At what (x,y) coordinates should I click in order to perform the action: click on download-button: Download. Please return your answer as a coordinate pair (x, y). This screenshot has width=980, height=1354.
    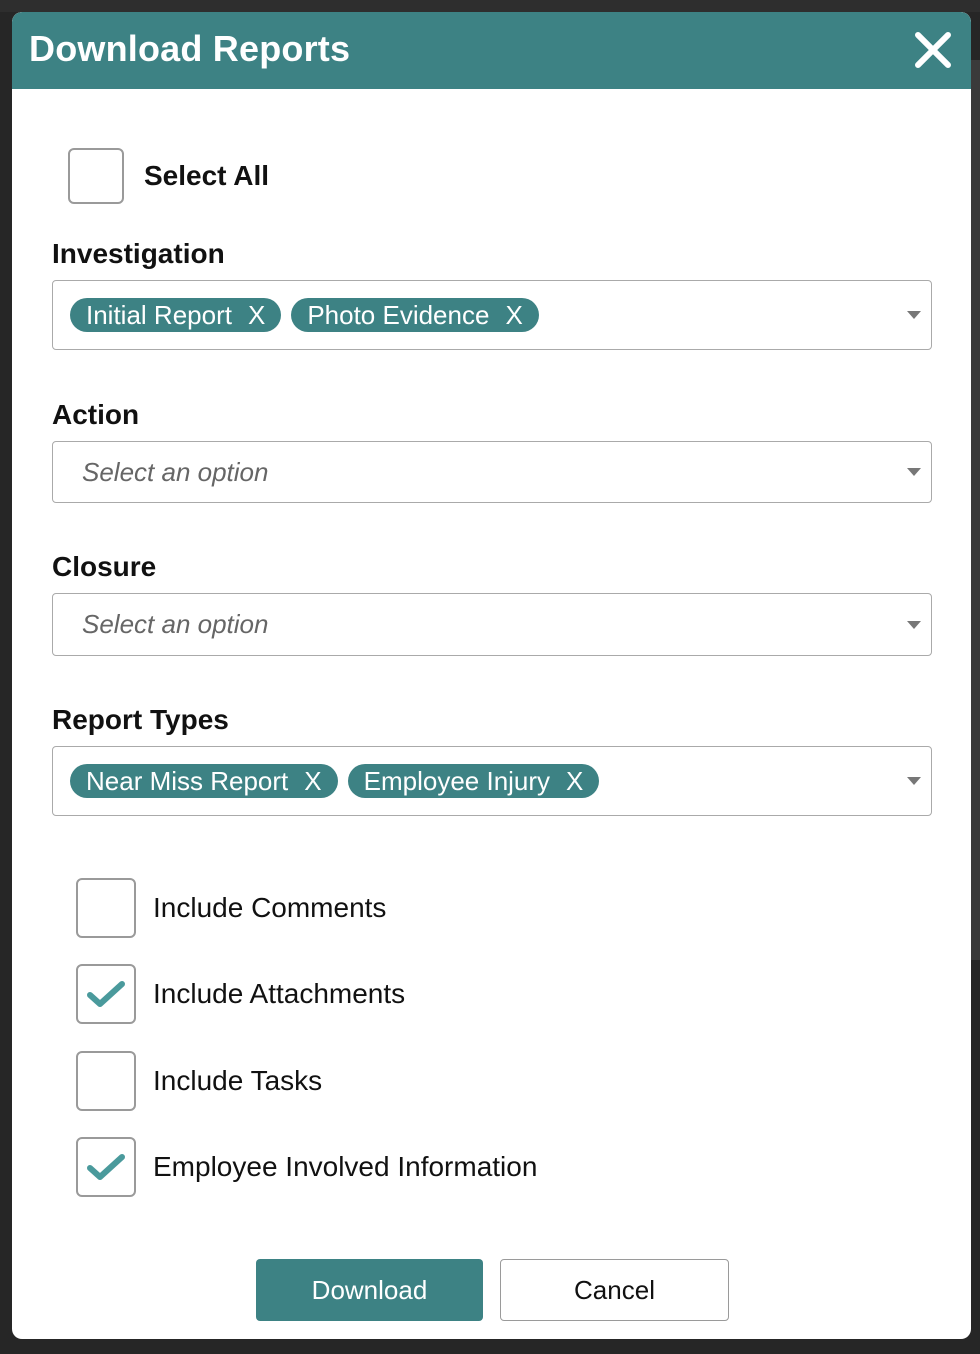
    Looking at the image, I should click on (369, 1290).